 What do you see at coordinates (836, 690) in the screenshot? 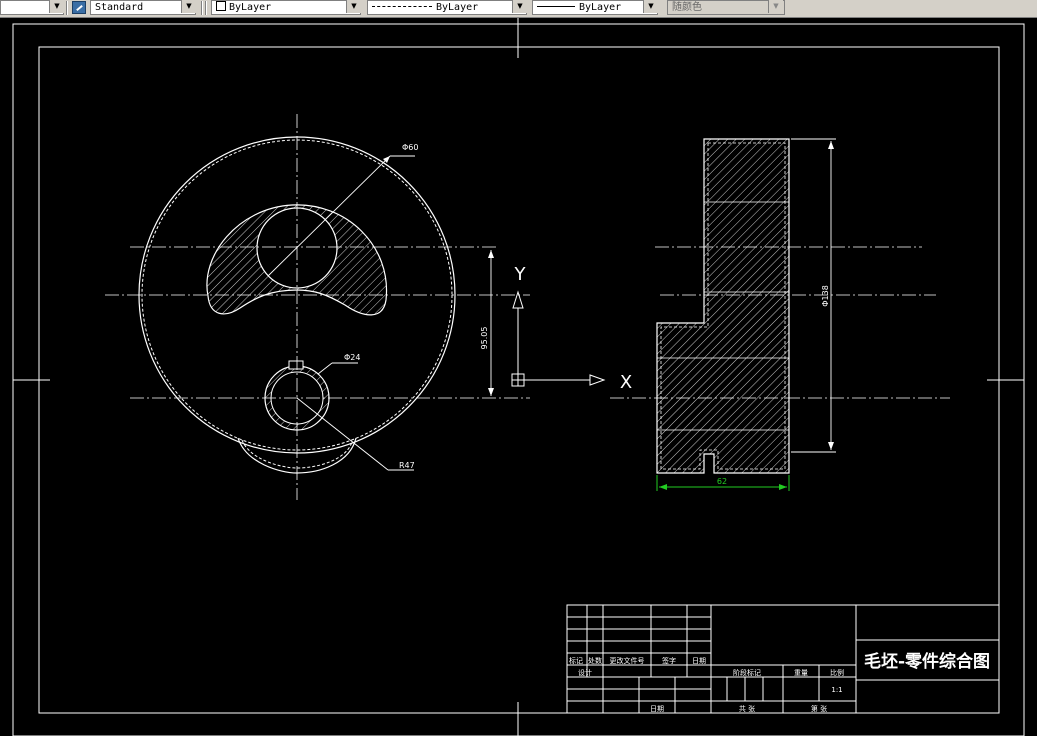
I see `tb-scale-value: 1:1` at bounding box center [836, 690].